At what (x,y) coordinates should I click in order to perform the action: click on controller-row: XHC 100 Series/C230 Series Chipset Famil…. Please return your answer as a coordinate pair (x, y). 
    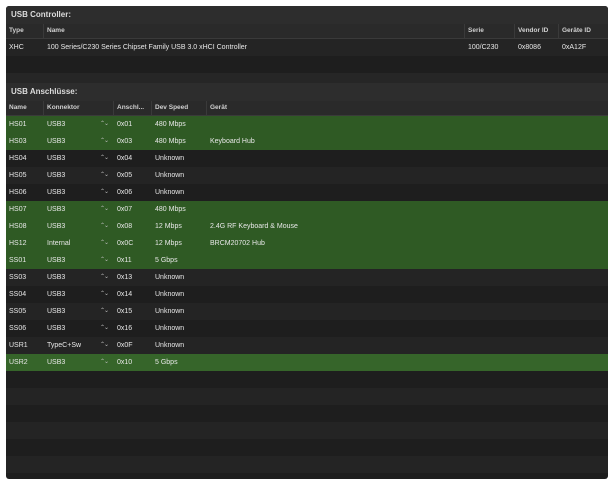
    Looking at the image, I should click on (307, 47).